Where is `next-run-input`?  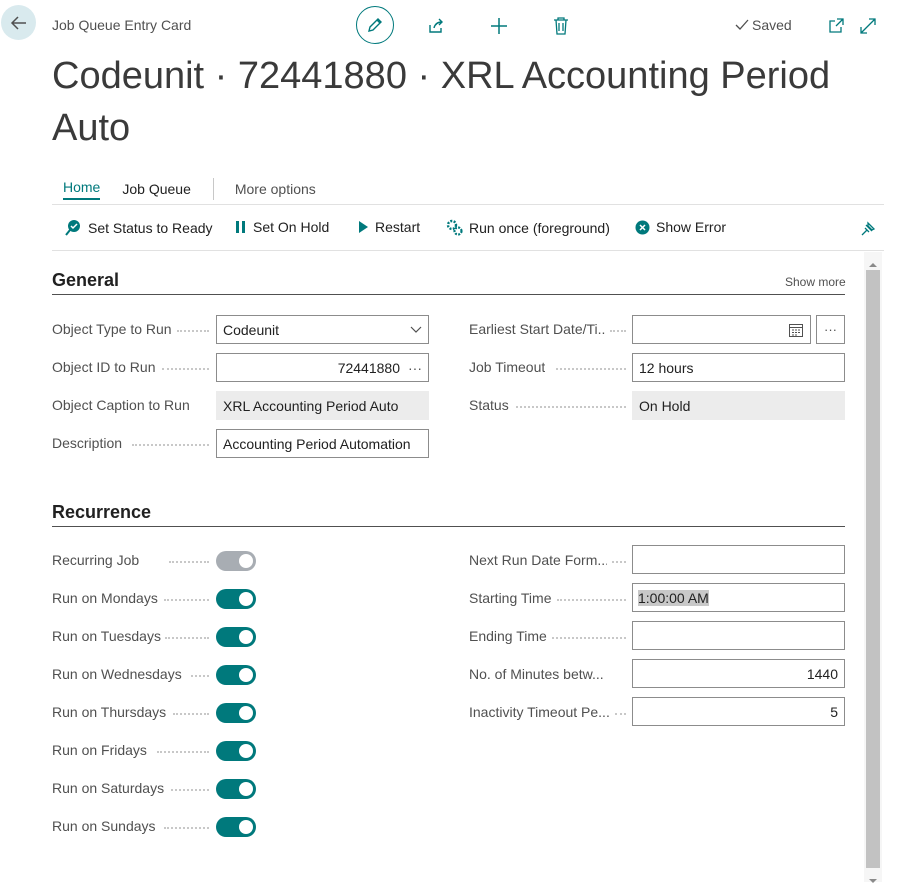
next-run-input is located at coordinates (738, 559).